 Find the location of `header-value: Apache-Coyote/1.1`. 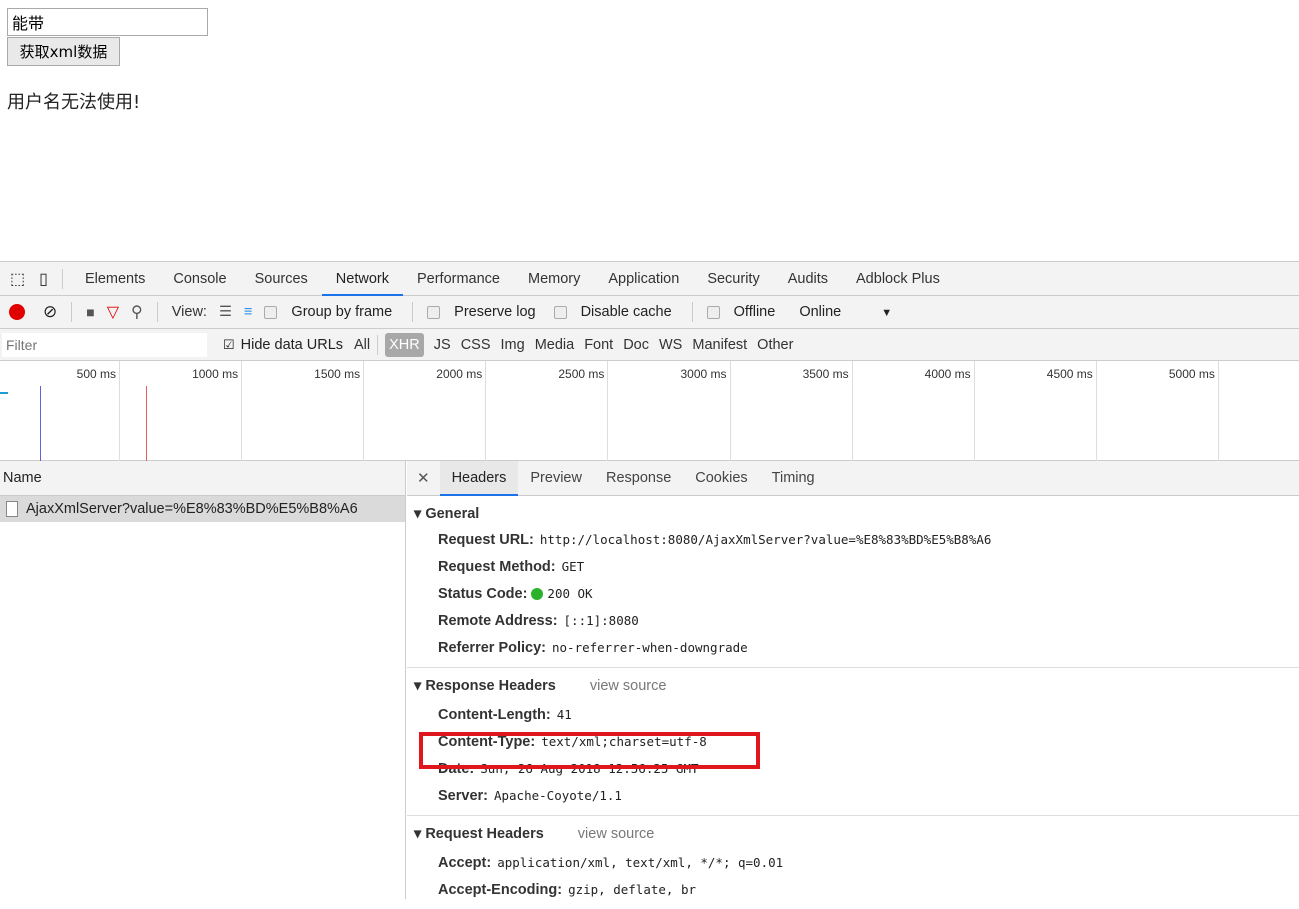

header-value: Apache-Coyote/1.1 is located at coordinates (557, 795).